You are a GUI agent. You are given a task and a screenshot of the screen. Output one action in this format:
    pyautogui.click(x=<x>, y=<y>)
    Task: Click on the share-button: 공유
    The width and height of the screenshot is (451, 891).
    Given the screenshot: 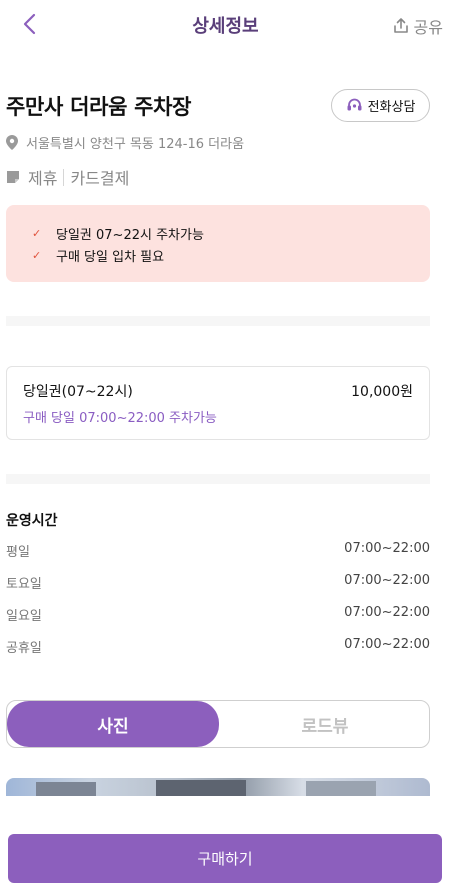 What is the action you would take?
    pyautogui.click(x=417, y=26)
    